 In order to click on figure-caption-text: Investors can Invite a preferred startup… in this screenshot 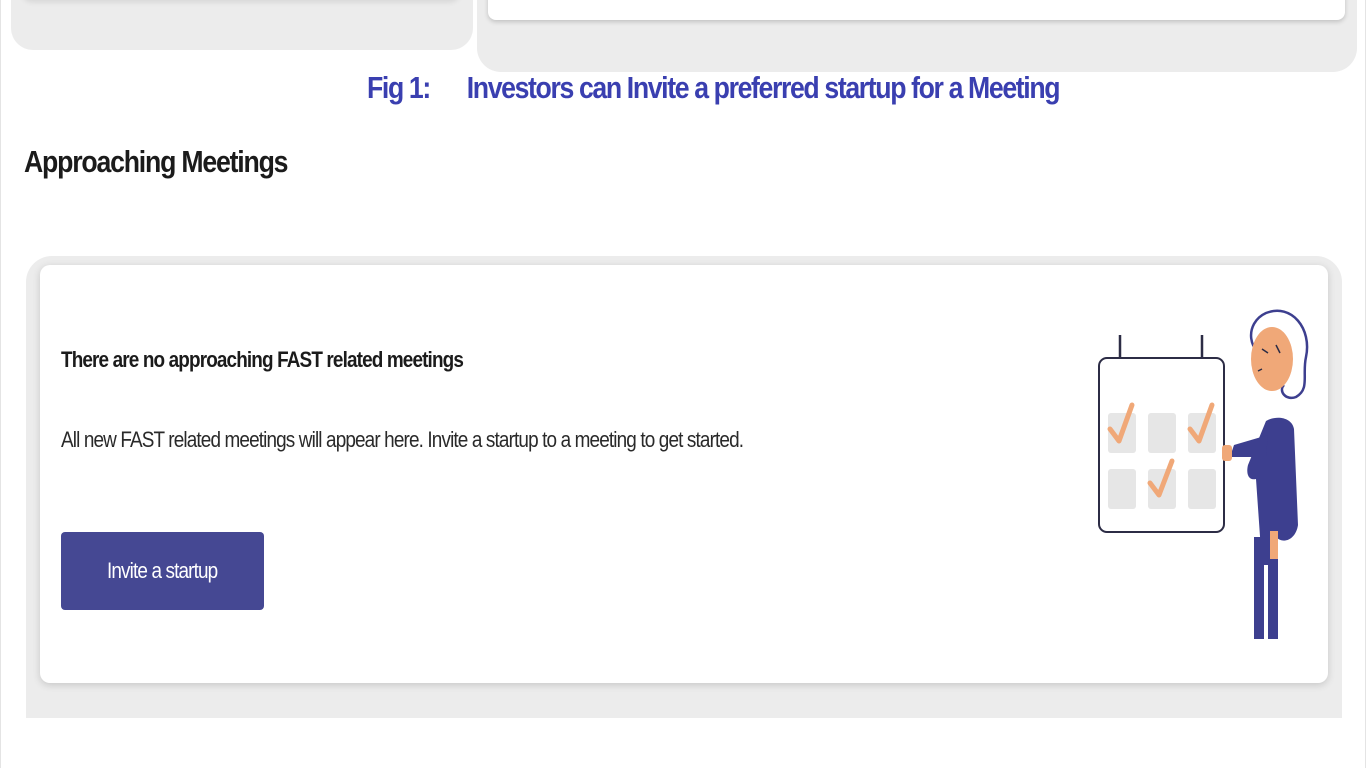, I will do `click(763, 87)`.